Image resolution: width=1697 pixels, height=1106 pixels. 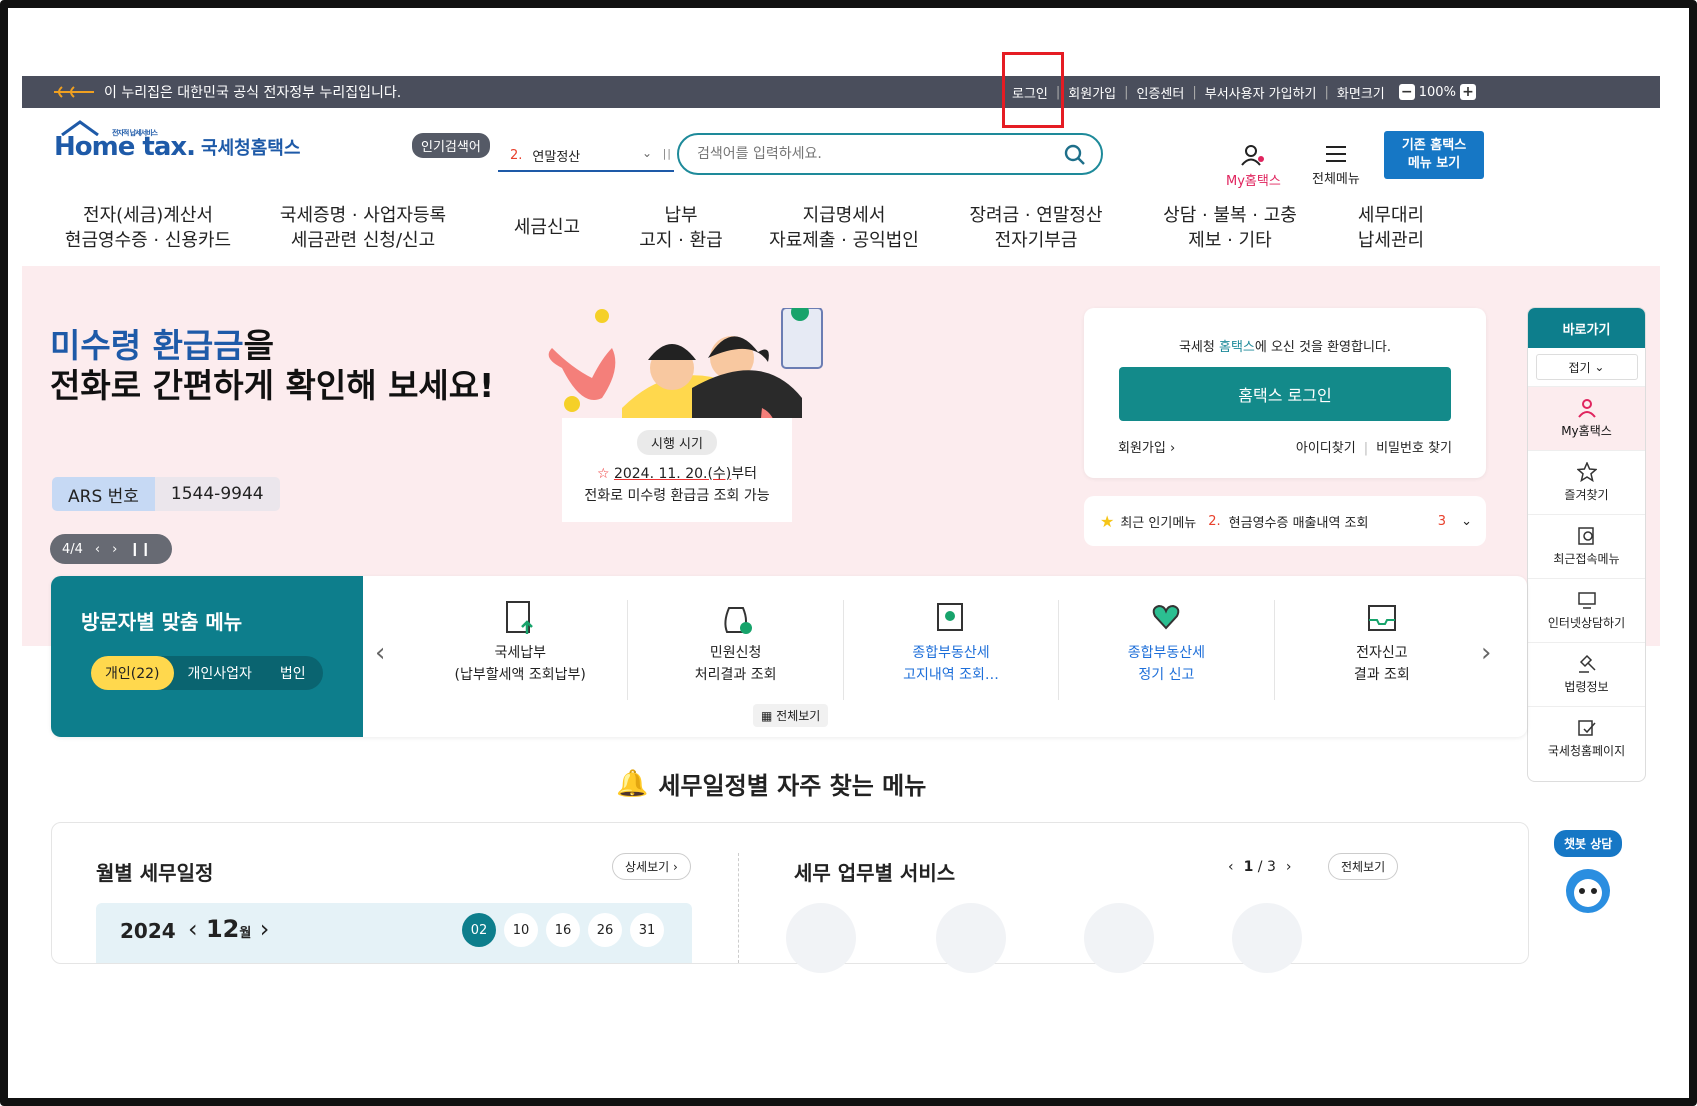 I want to click on house-roof-icon, so click(x=80, y=128).